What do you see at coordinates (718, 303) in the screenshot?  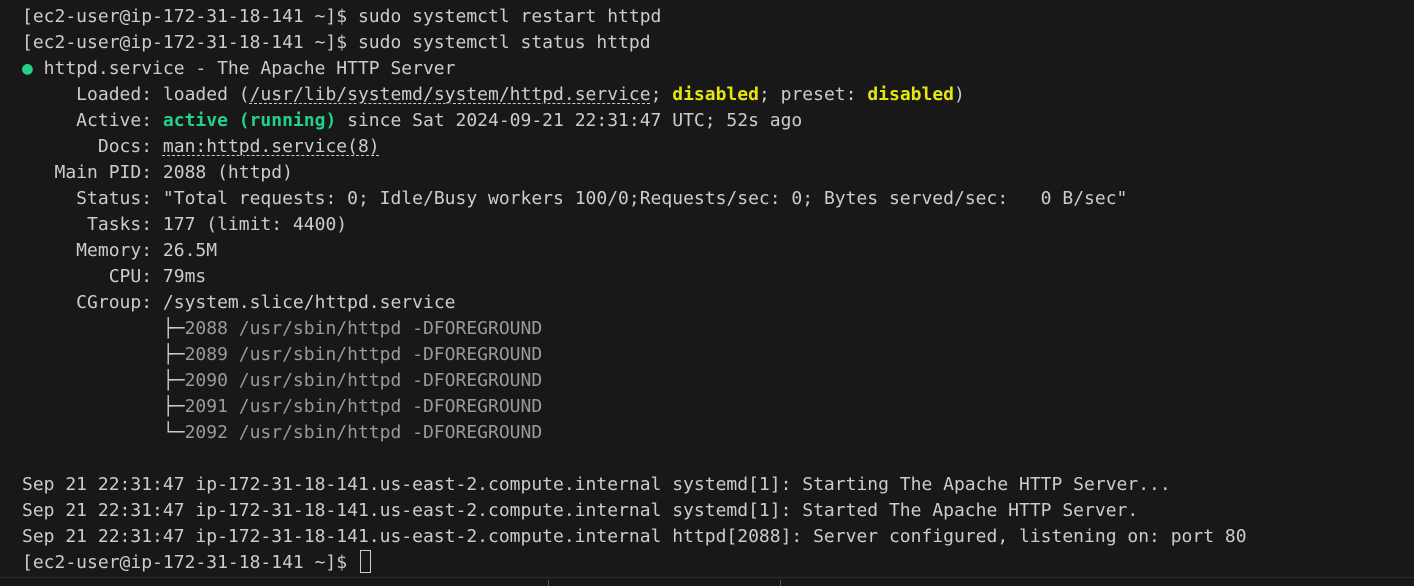 I see `cgroup-row: CGroup: /system.slice/httpd.service` at bounding box center [718, 303].